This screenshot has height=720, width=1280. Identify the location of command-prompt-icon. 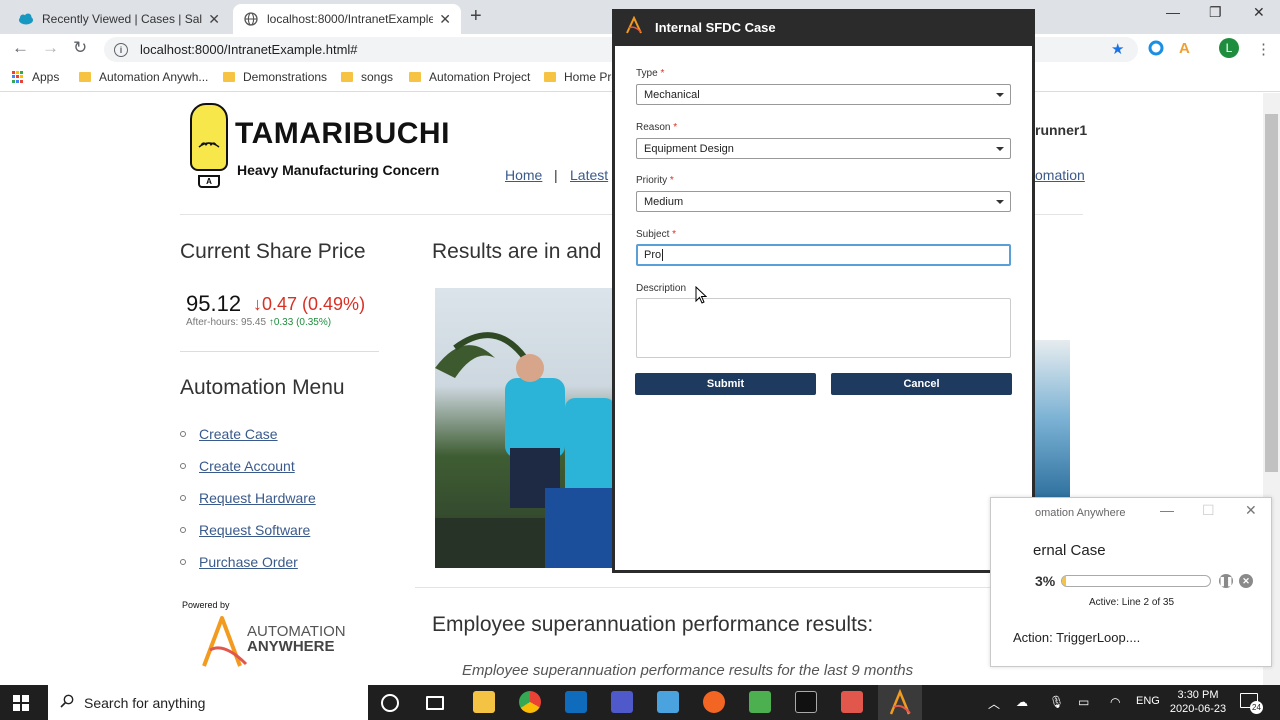
(806, 702).